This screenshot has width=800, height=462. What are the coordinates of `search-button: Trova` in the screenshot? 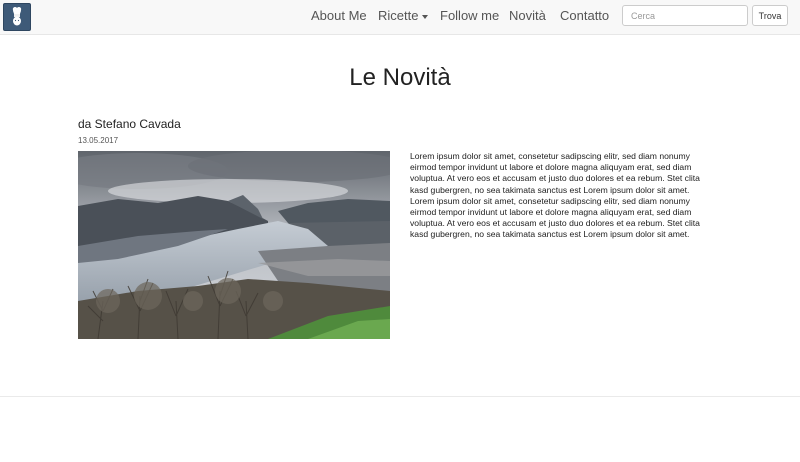 It's located at (770, 15).